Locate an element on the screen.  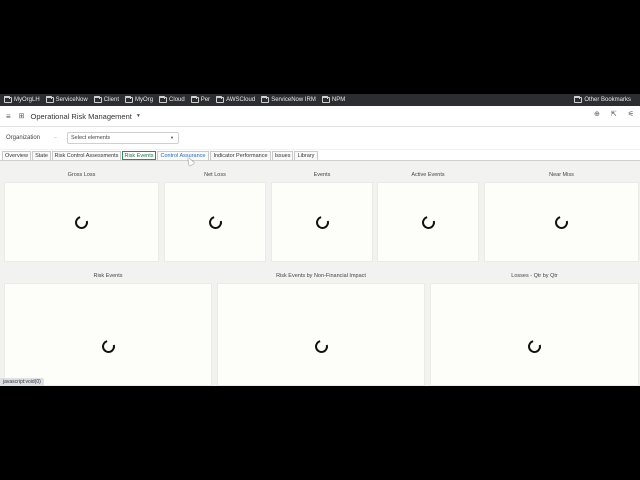
app-header: ≡ ⊞ Operational Risk Management ▼ ⊕ ⇱ ⚟ is located at coordinates (320, 116).